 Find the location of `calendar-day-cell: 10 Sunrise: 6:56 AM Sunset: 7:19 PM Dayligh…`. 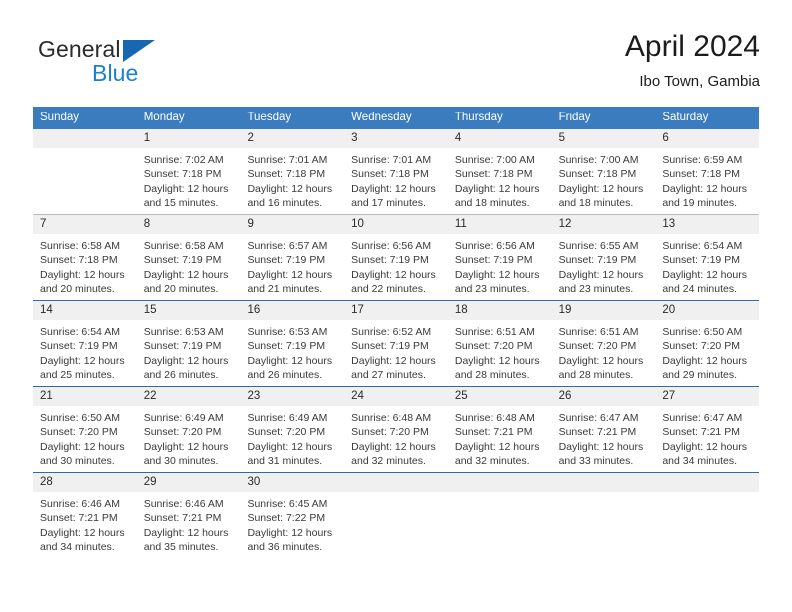

calendar-day-cell: 10 Sunrise: 6:56 AM Sunset: 7:19 PM Dayligh… is located at coordinates (396, 257).